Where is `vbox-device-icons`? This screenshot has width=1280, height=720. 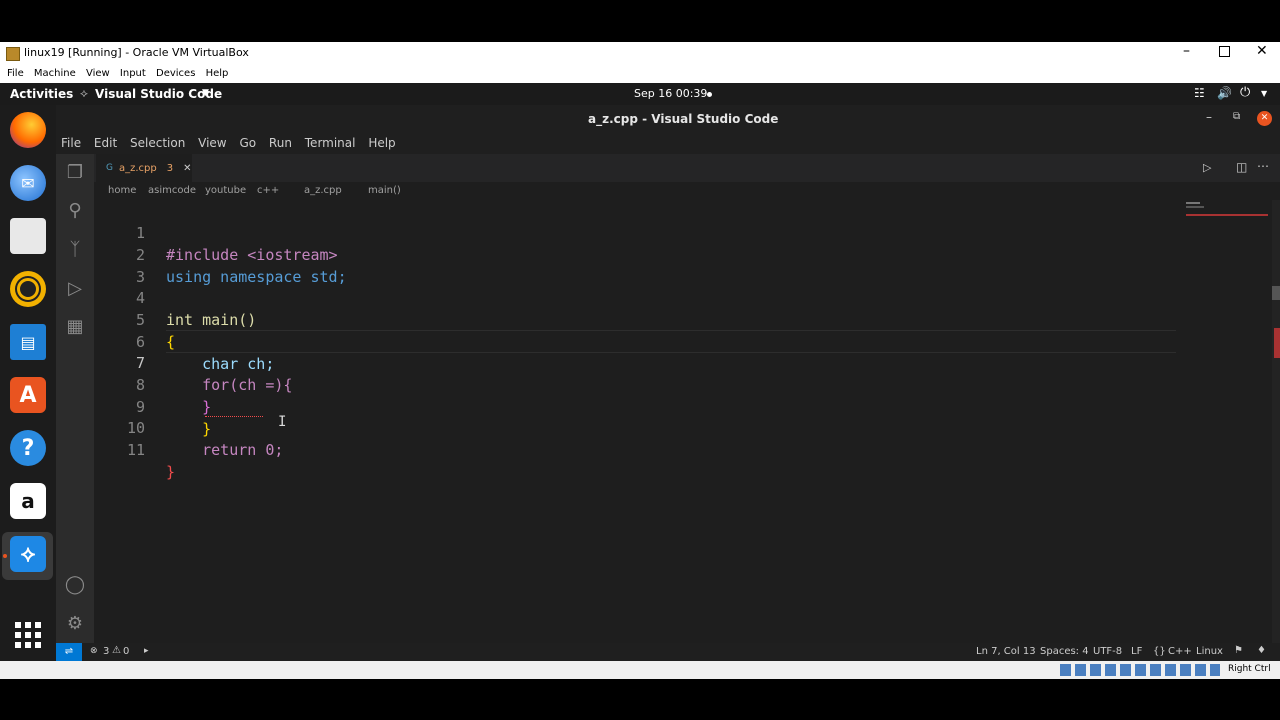
vbox-device-icons is located at coordinates (1140, 670).